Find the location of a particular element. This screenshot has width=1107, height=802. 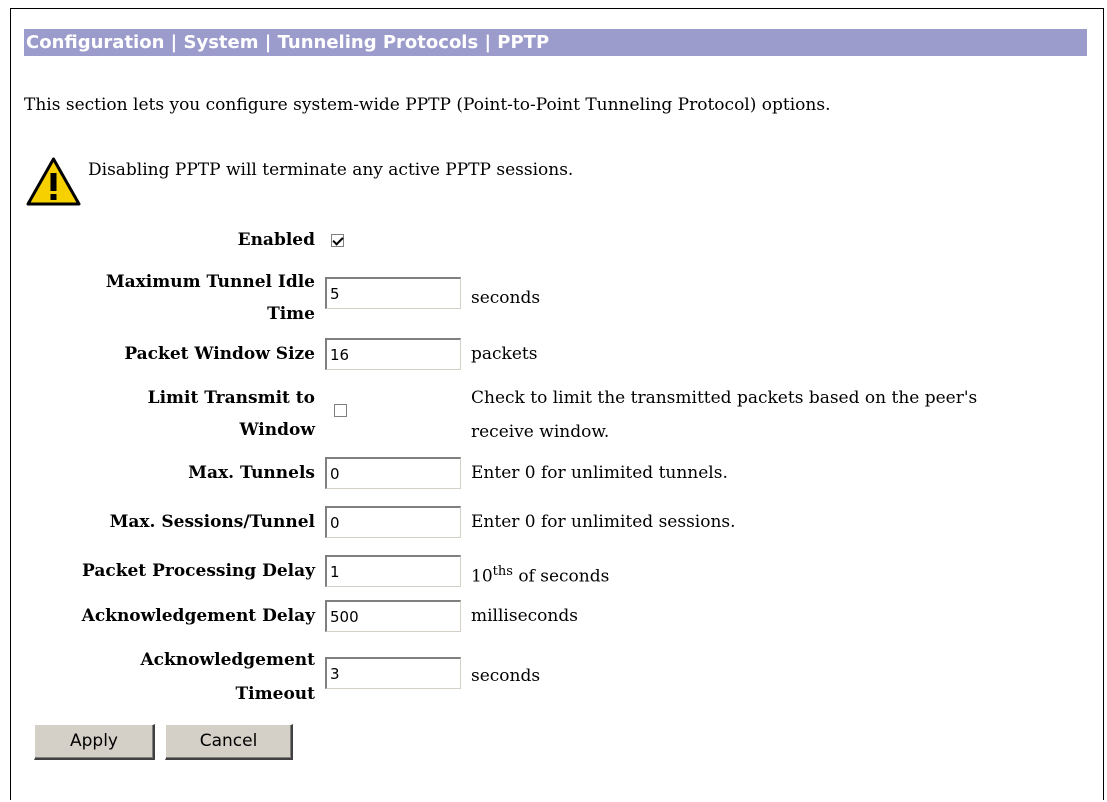

ack-timeout-label-line1: Acknowledgement is located at coordinates (227, 660).